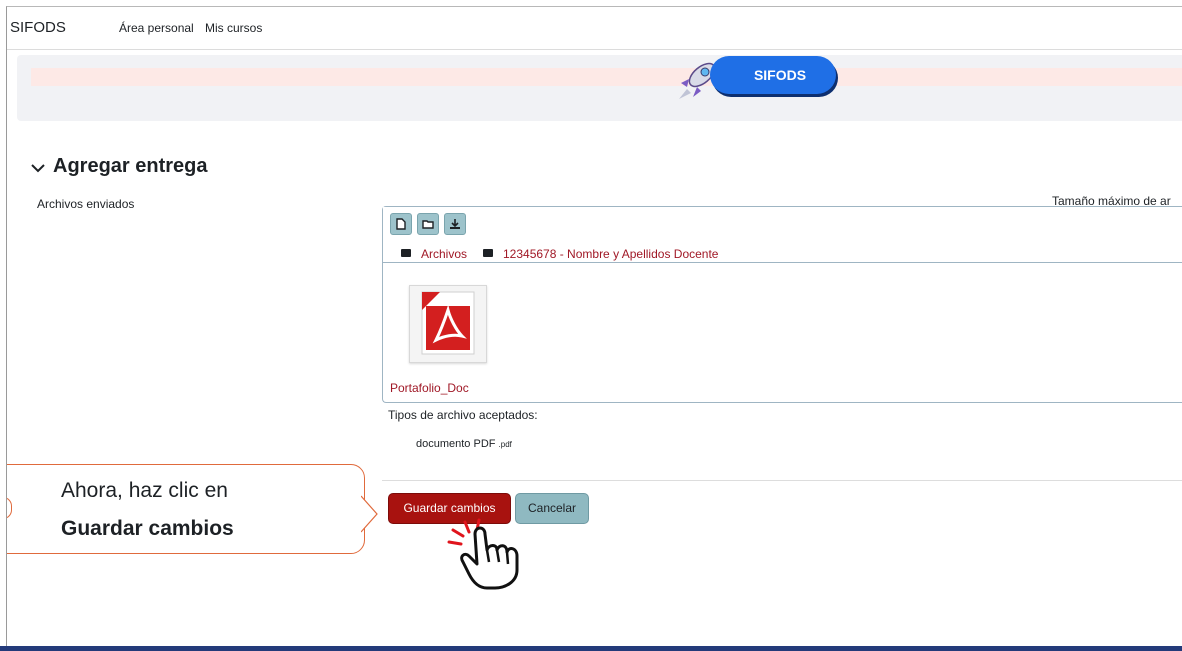 Image resolution: width=1182 pixels, height=651 pixels. What do you see at coordinates (429, 388) in the screenshot?
I see `file-name-link: Portafolio_Doc` at bounding box center [429, 388].